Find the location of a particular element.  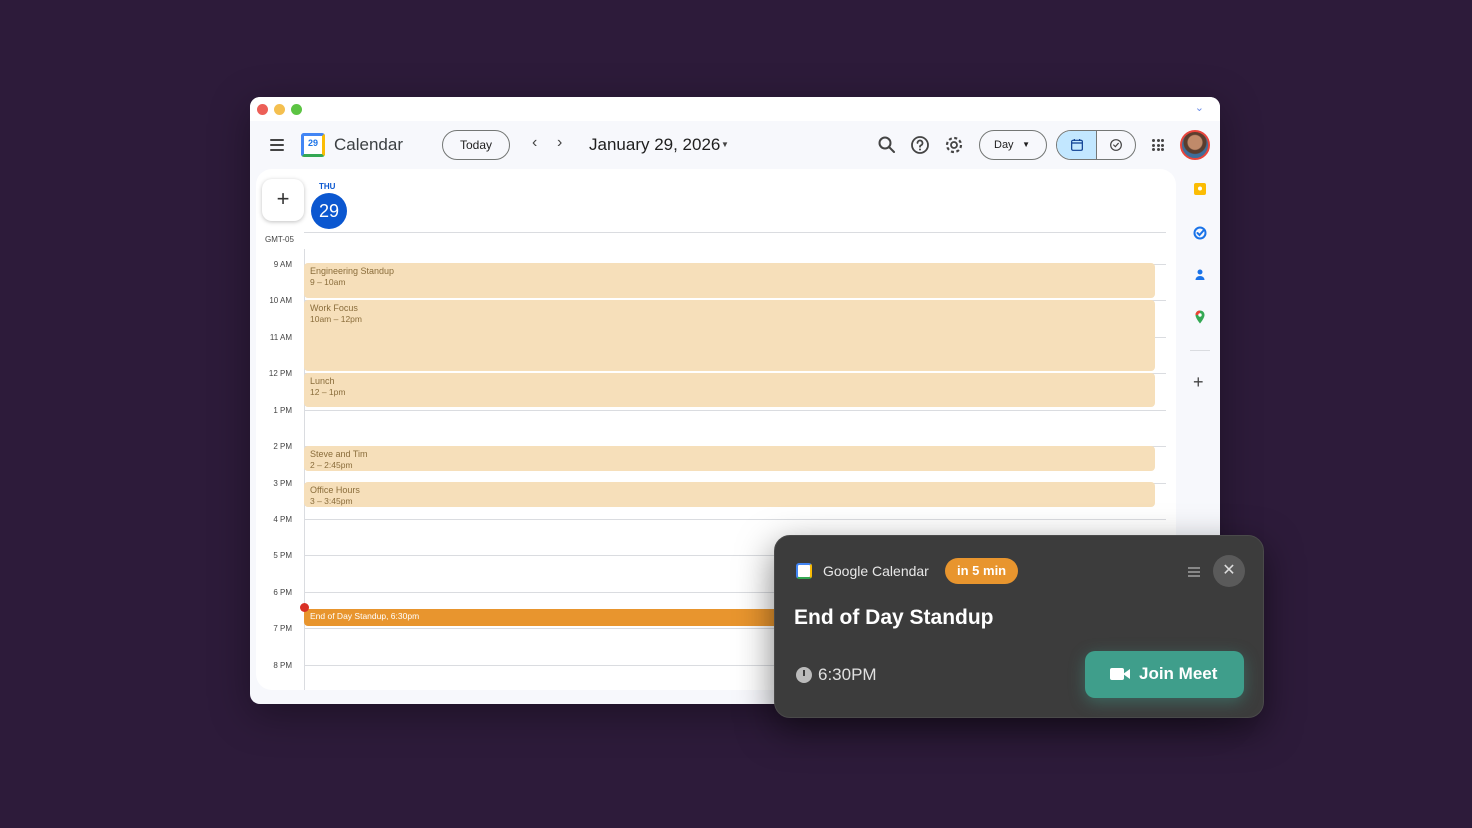

event-block: Office Hours 3 – 3:45pm is located at coordinates (729, 494).